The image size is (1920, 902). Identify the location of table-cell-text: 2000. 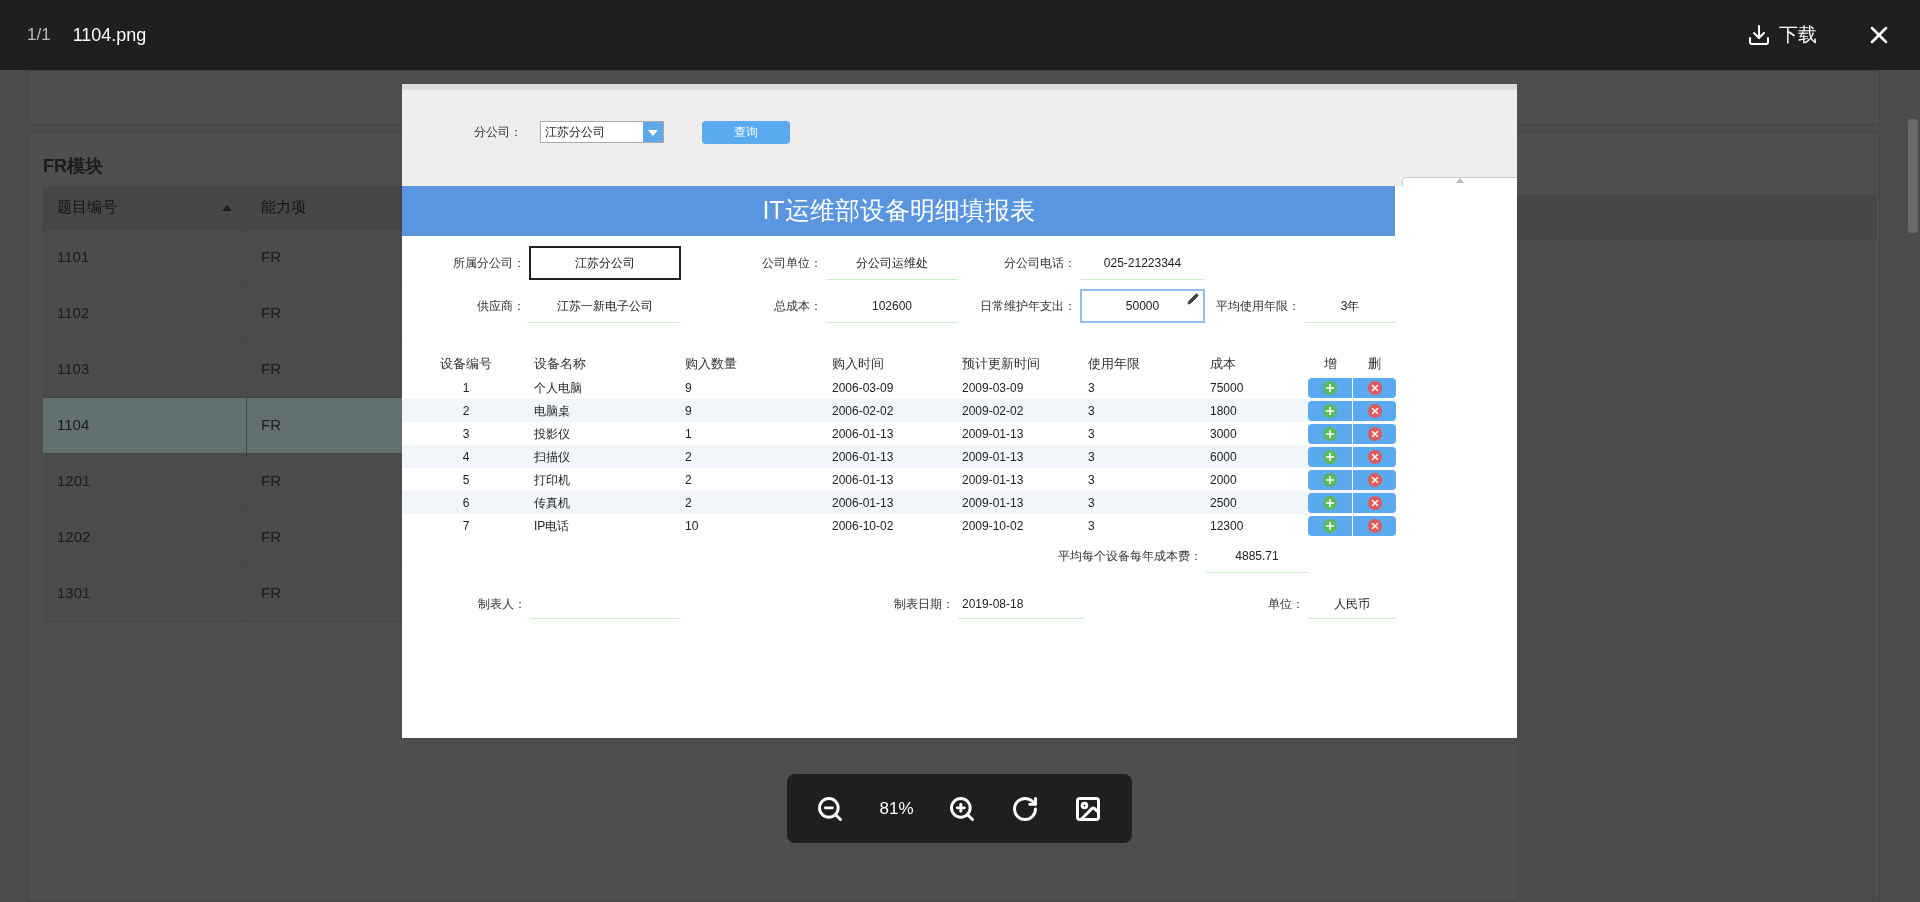
(1223, 480).